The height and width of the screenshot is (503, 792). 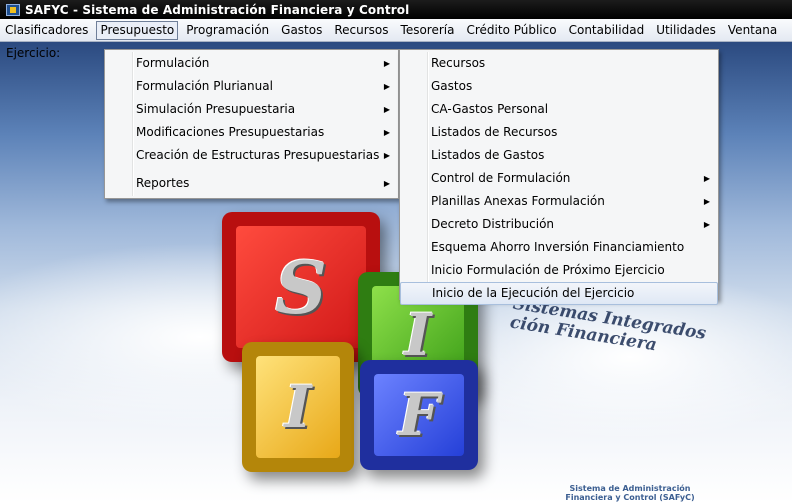 I want to click on logo-footer-line: Financiera y Control (SAFyC), so click(x=630, y=497).